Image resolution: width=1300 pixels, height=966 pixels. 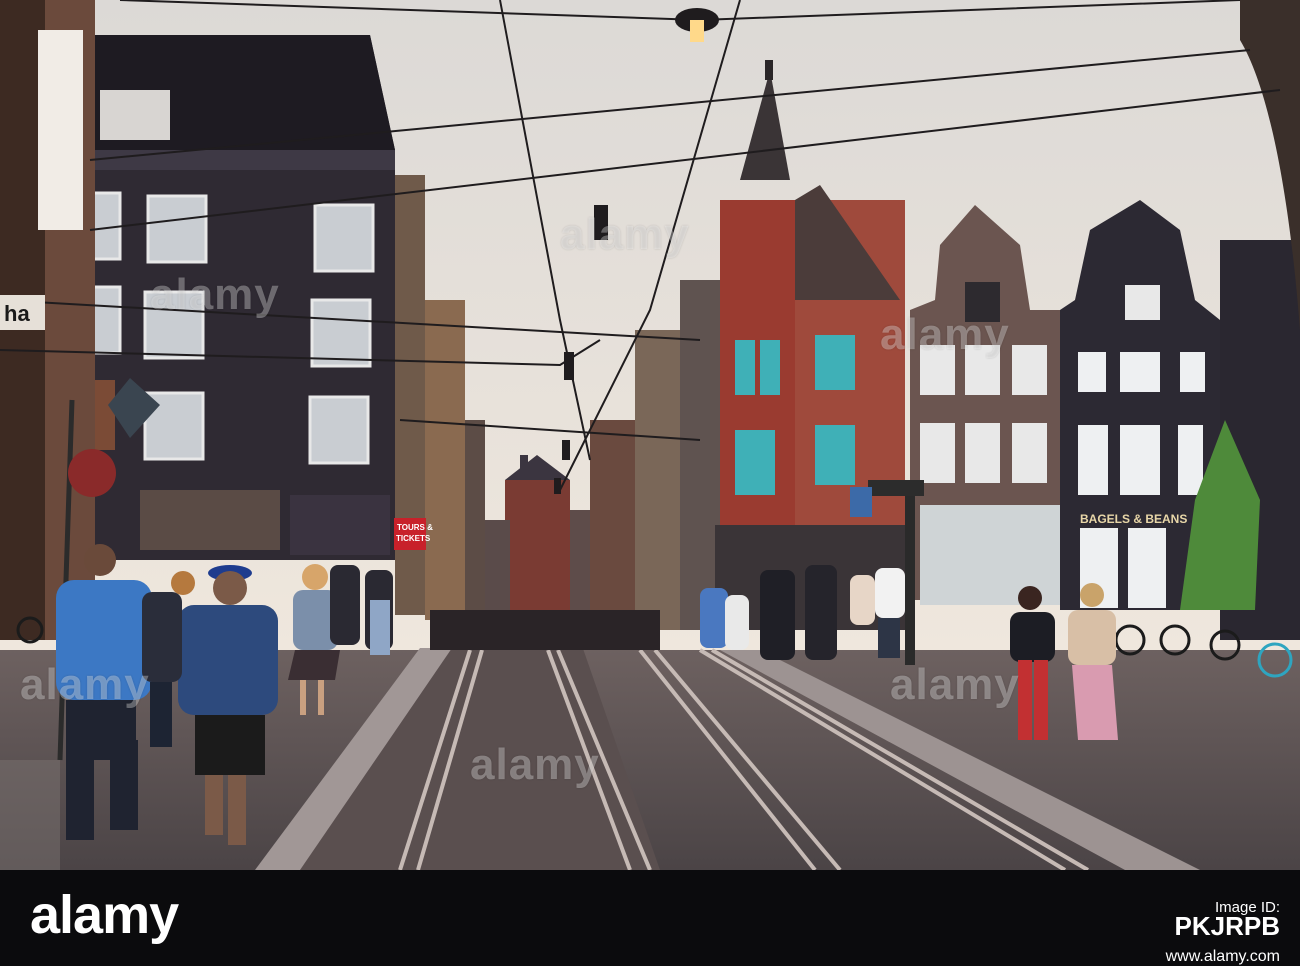 I want to click on footer-bar: alamy Image ID: PKJRPB www.alamy.com, so click(x=650, y=917).